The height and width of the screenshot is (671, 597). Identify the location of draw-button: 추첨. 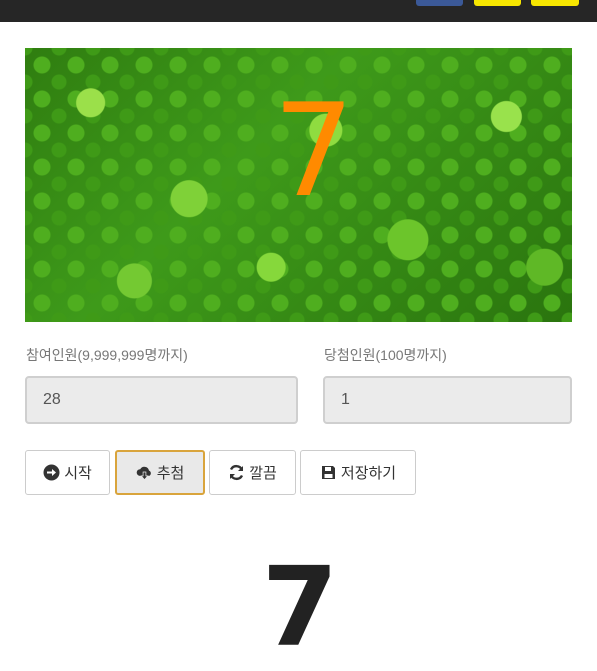
(160, 472).